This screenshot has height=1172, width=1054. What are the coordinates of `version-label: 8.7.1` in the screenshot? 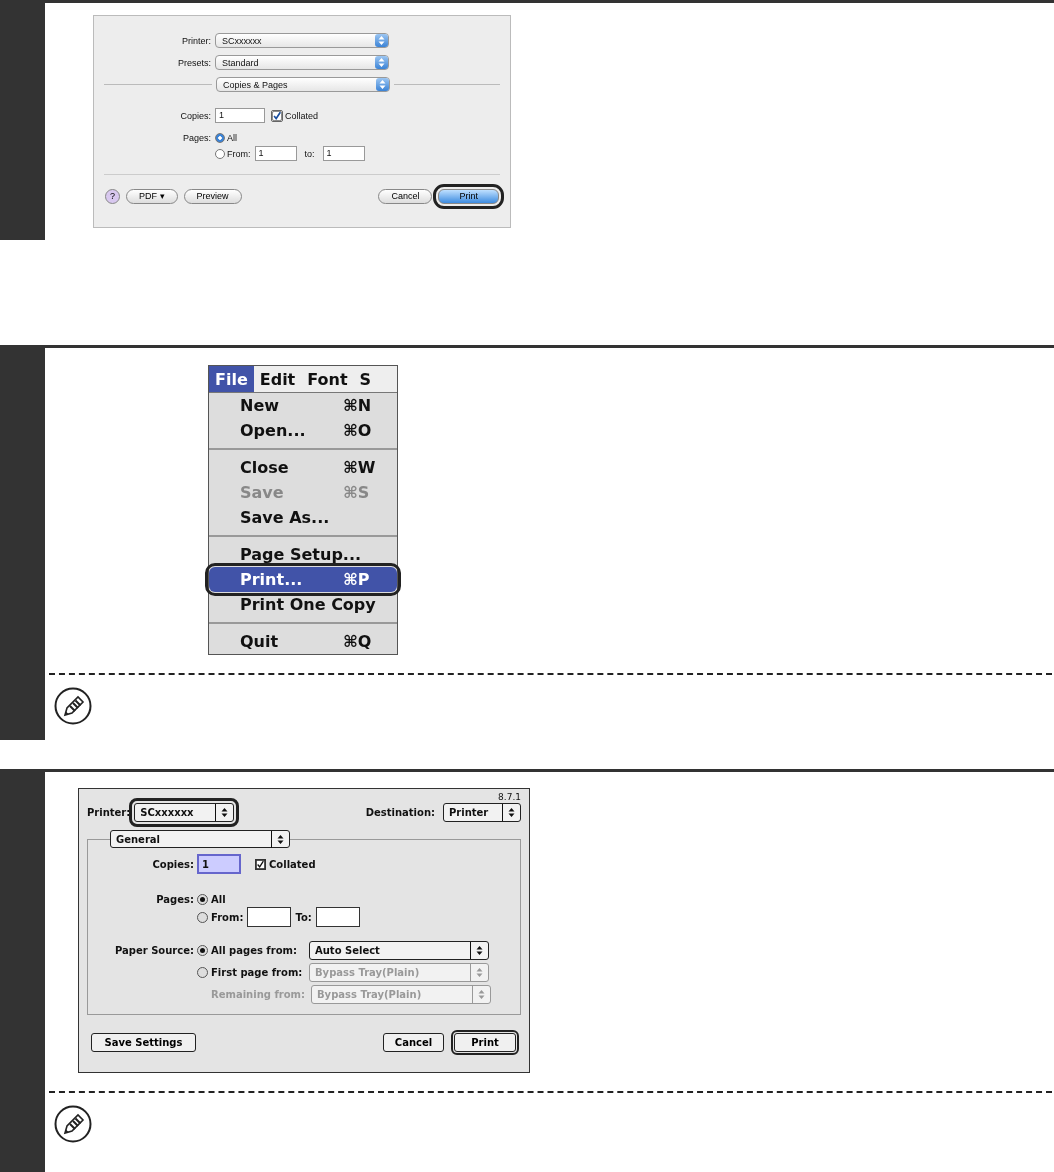 It's located at (509, 797).